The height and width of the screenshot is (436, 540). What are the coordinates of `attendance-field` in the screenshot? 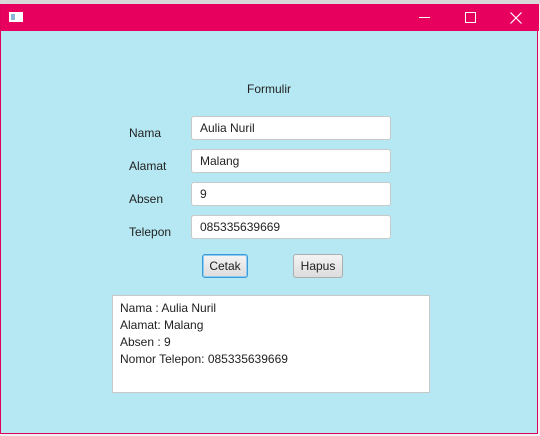 It's located at (291, 194).